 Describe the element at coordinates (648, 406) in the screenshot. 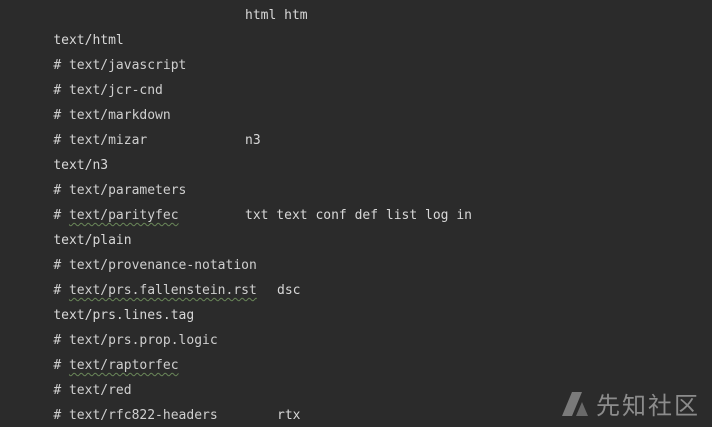

I see `watermark-text: 先知社区` at that location.